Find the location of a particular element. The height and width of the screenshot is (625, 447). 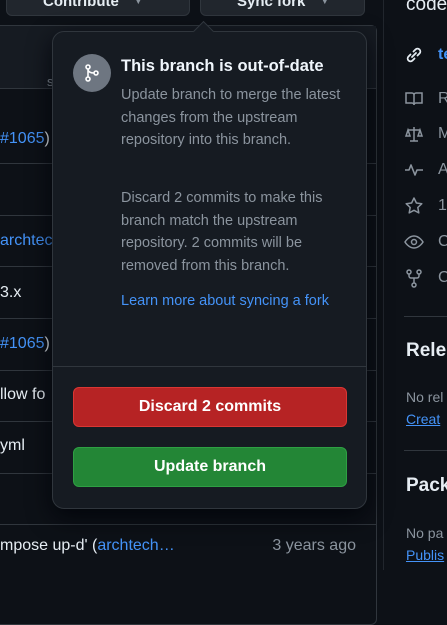

sync-fork-button: Sync fork ▼ is located at coordinates (282, 8).